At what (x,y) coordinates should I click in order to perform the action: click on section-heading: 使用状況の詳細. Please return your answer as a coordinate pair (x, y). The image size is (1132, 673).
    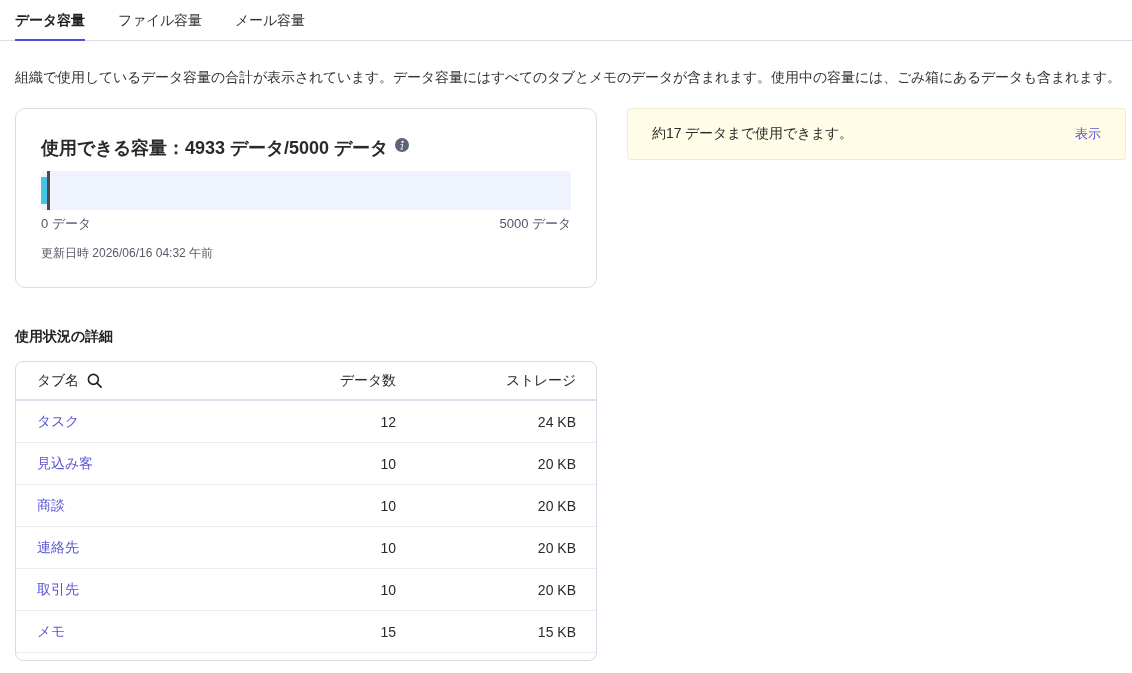
    Looking at the image, I should click on (64, 336).